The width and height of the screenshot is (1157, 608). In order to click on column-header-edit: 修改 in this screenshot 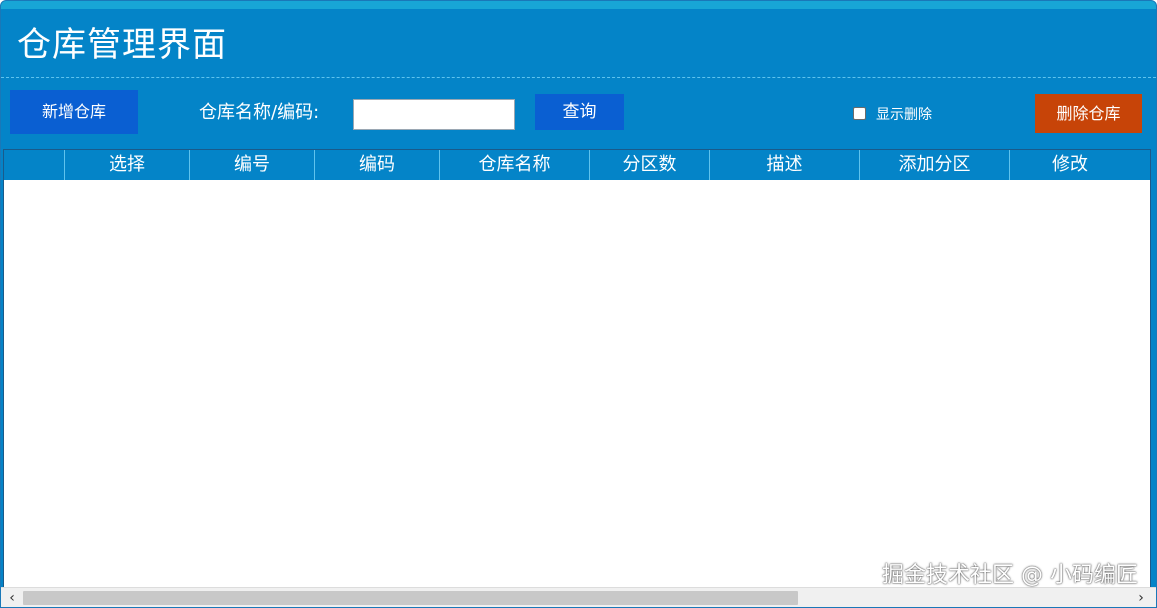, I will do `click(1070, 165)`.